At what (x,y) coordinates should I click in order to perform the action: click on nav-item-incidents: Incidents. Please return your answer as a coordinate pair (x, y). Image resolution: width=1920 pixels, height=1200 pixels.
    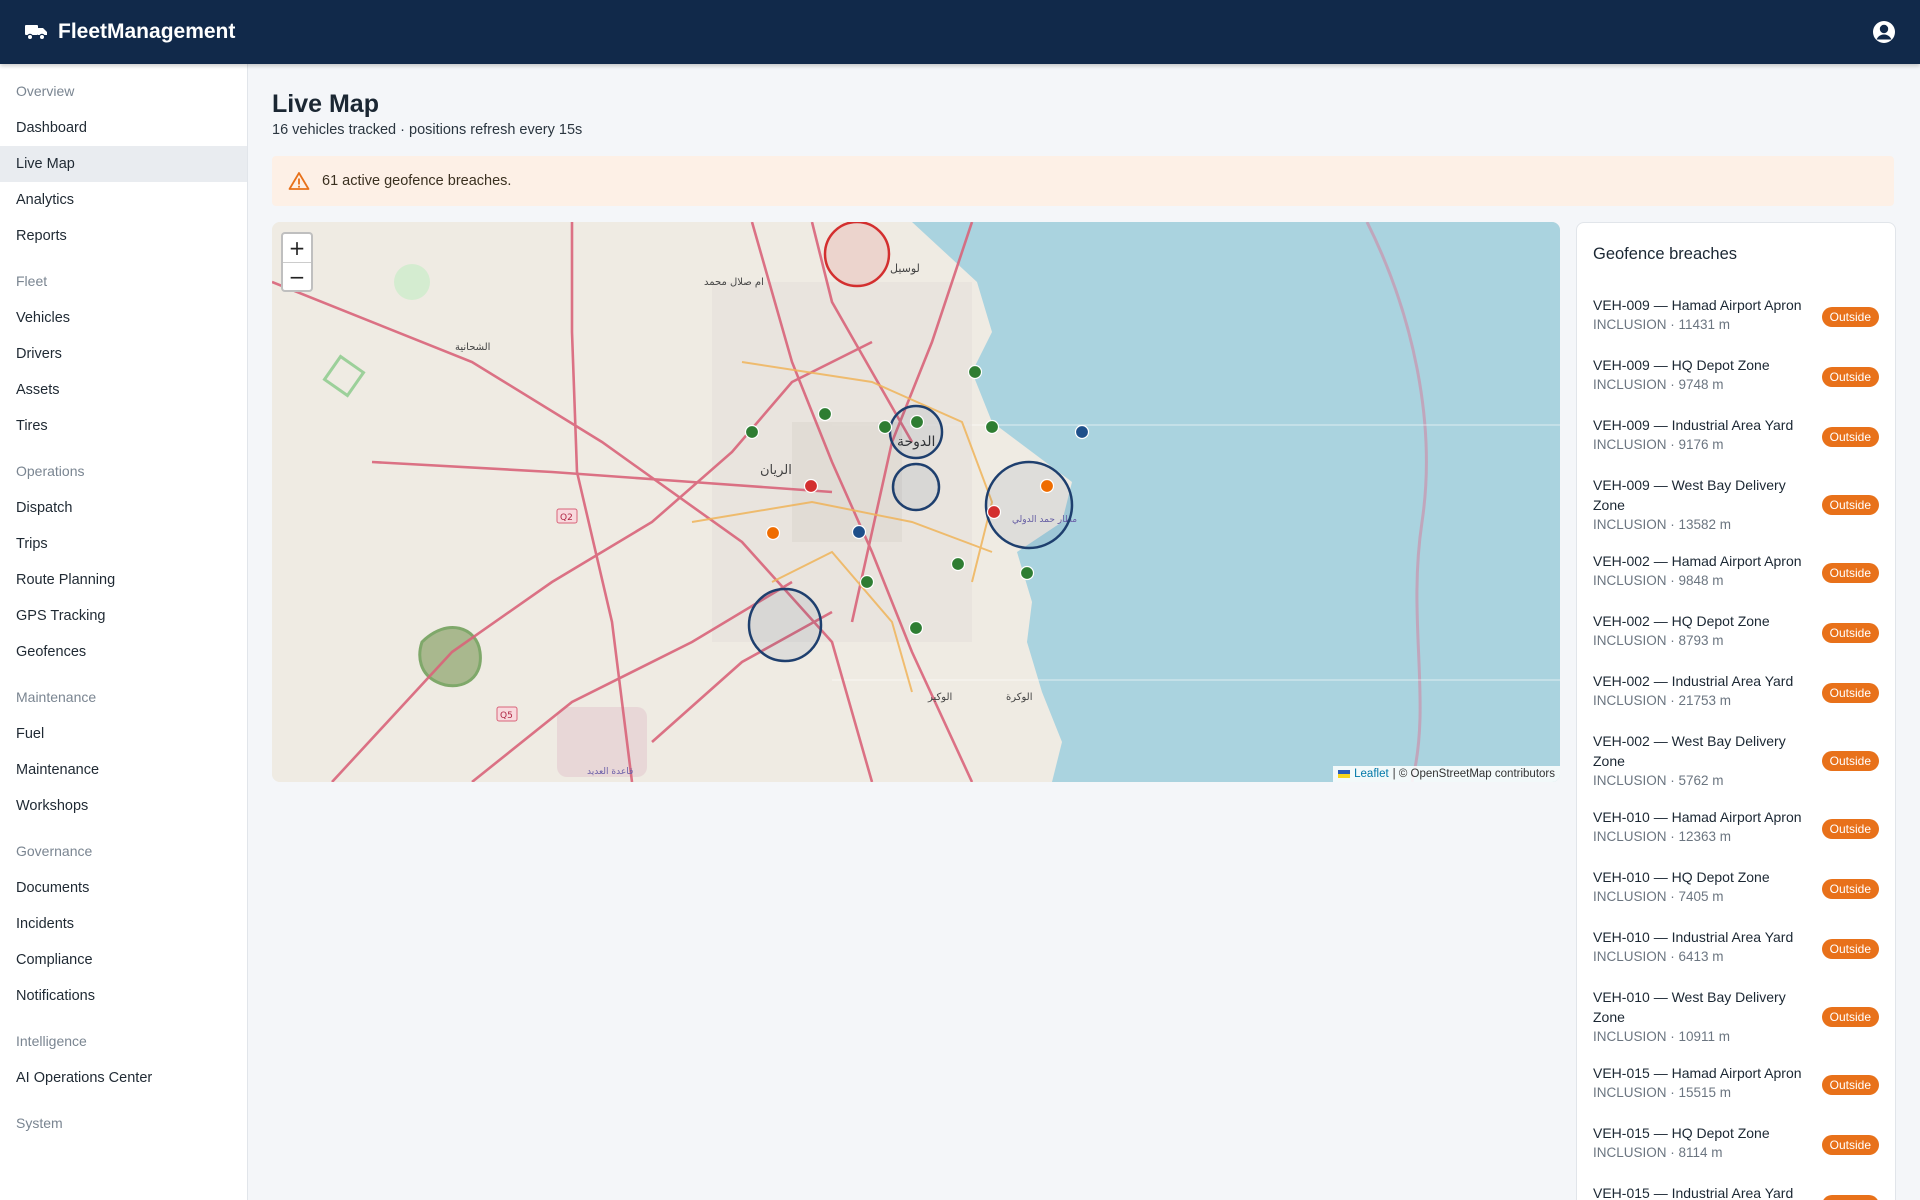
    Looking at the image, I should click on (123, 924).